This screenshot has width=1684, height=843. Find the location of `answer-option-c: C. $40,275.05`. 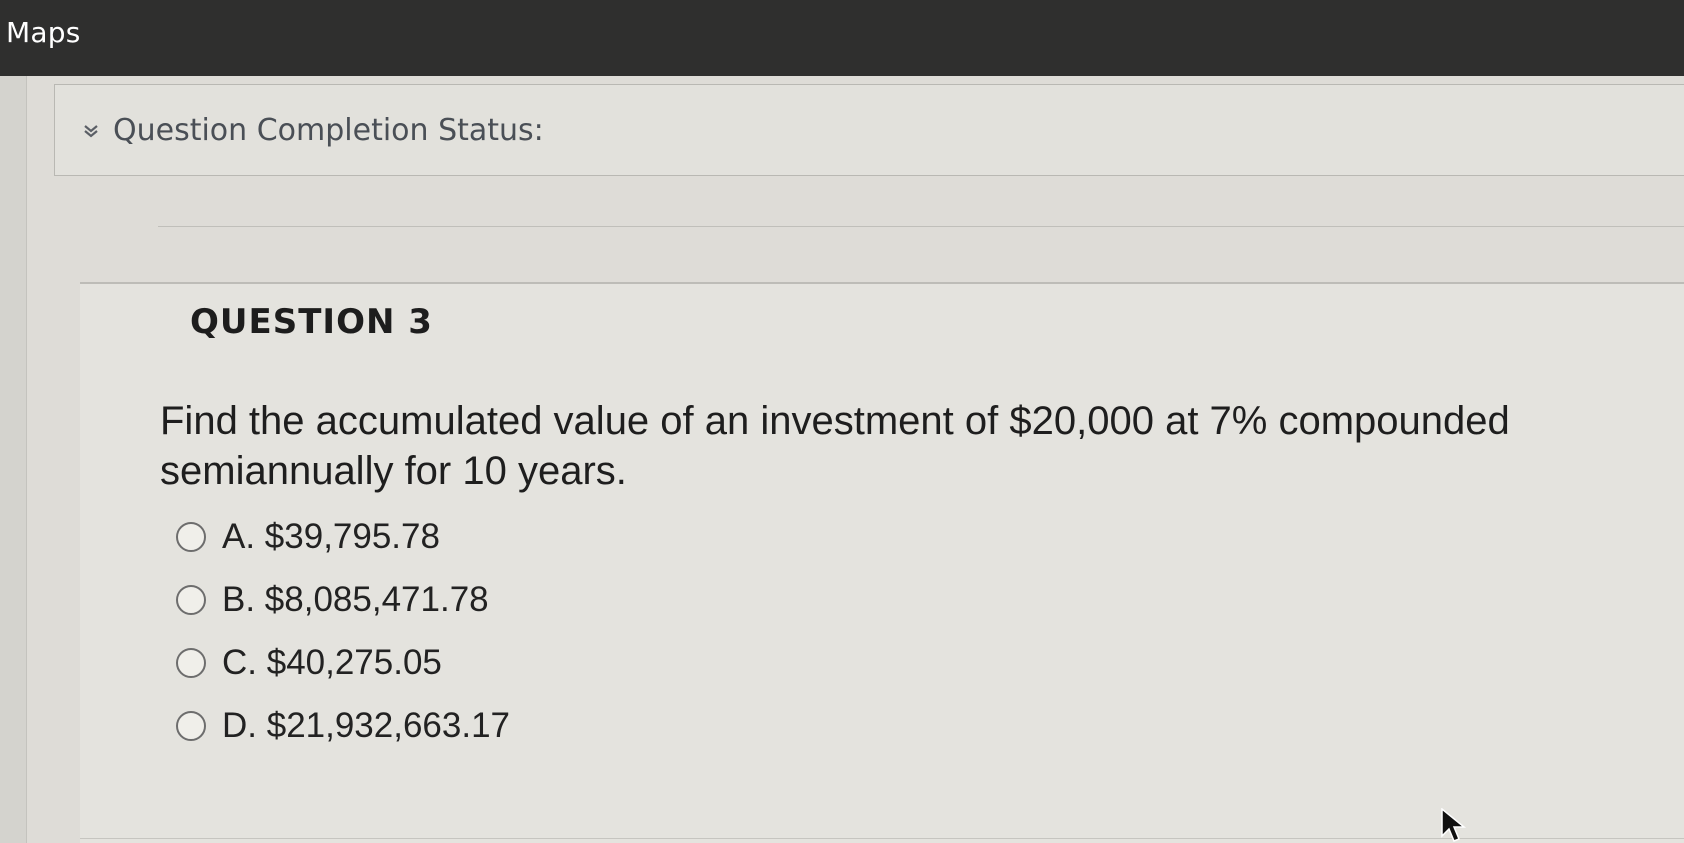

answer-option-c: C. $40,275.05 is located at coordinates (309, 663).